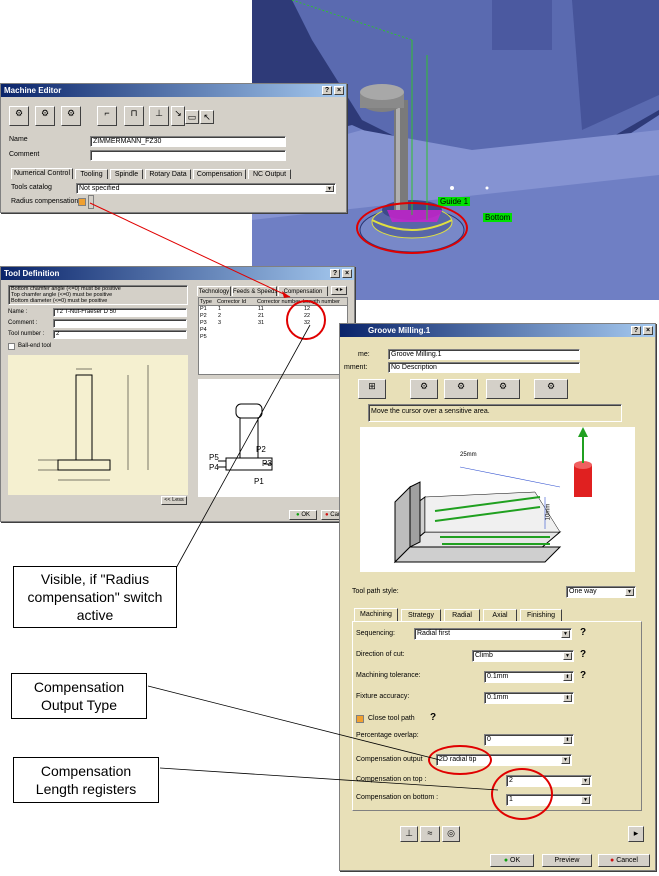 The image size is (659, 876). Describe the element at coordinates (86, 780) in the screenshot. I see `callout-length-registers: Compensation Length registers` at that location.